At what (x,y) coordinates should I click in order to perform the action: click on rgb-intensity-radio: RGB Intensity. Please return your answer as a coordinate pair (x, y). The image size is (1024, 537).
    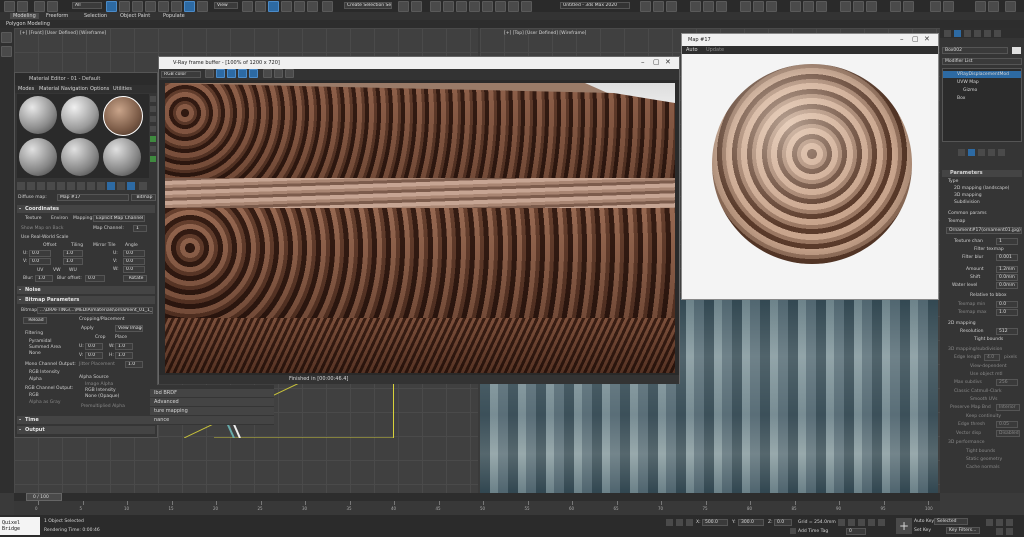
    Looking at the image, I should click on (44, 372).